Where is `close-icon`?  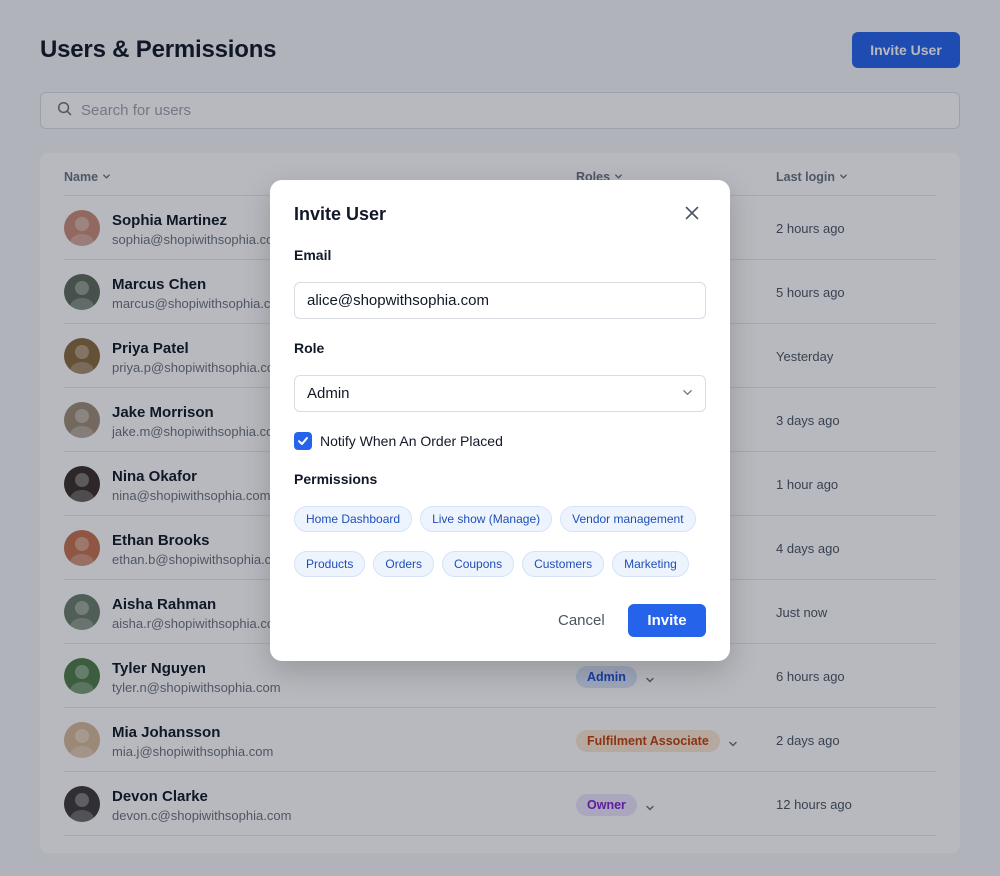
close-icon is located at coordinates (692, 214).